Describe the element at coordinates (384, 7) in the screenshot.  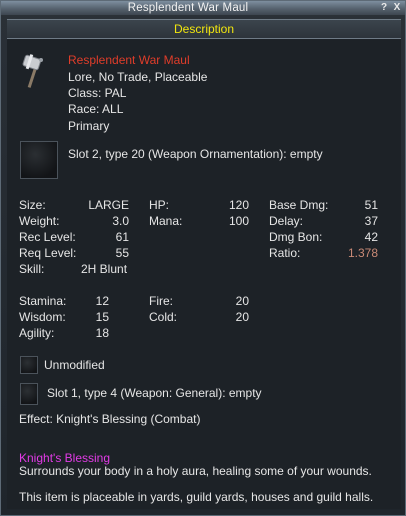
I see `help-button: ?` at that location.